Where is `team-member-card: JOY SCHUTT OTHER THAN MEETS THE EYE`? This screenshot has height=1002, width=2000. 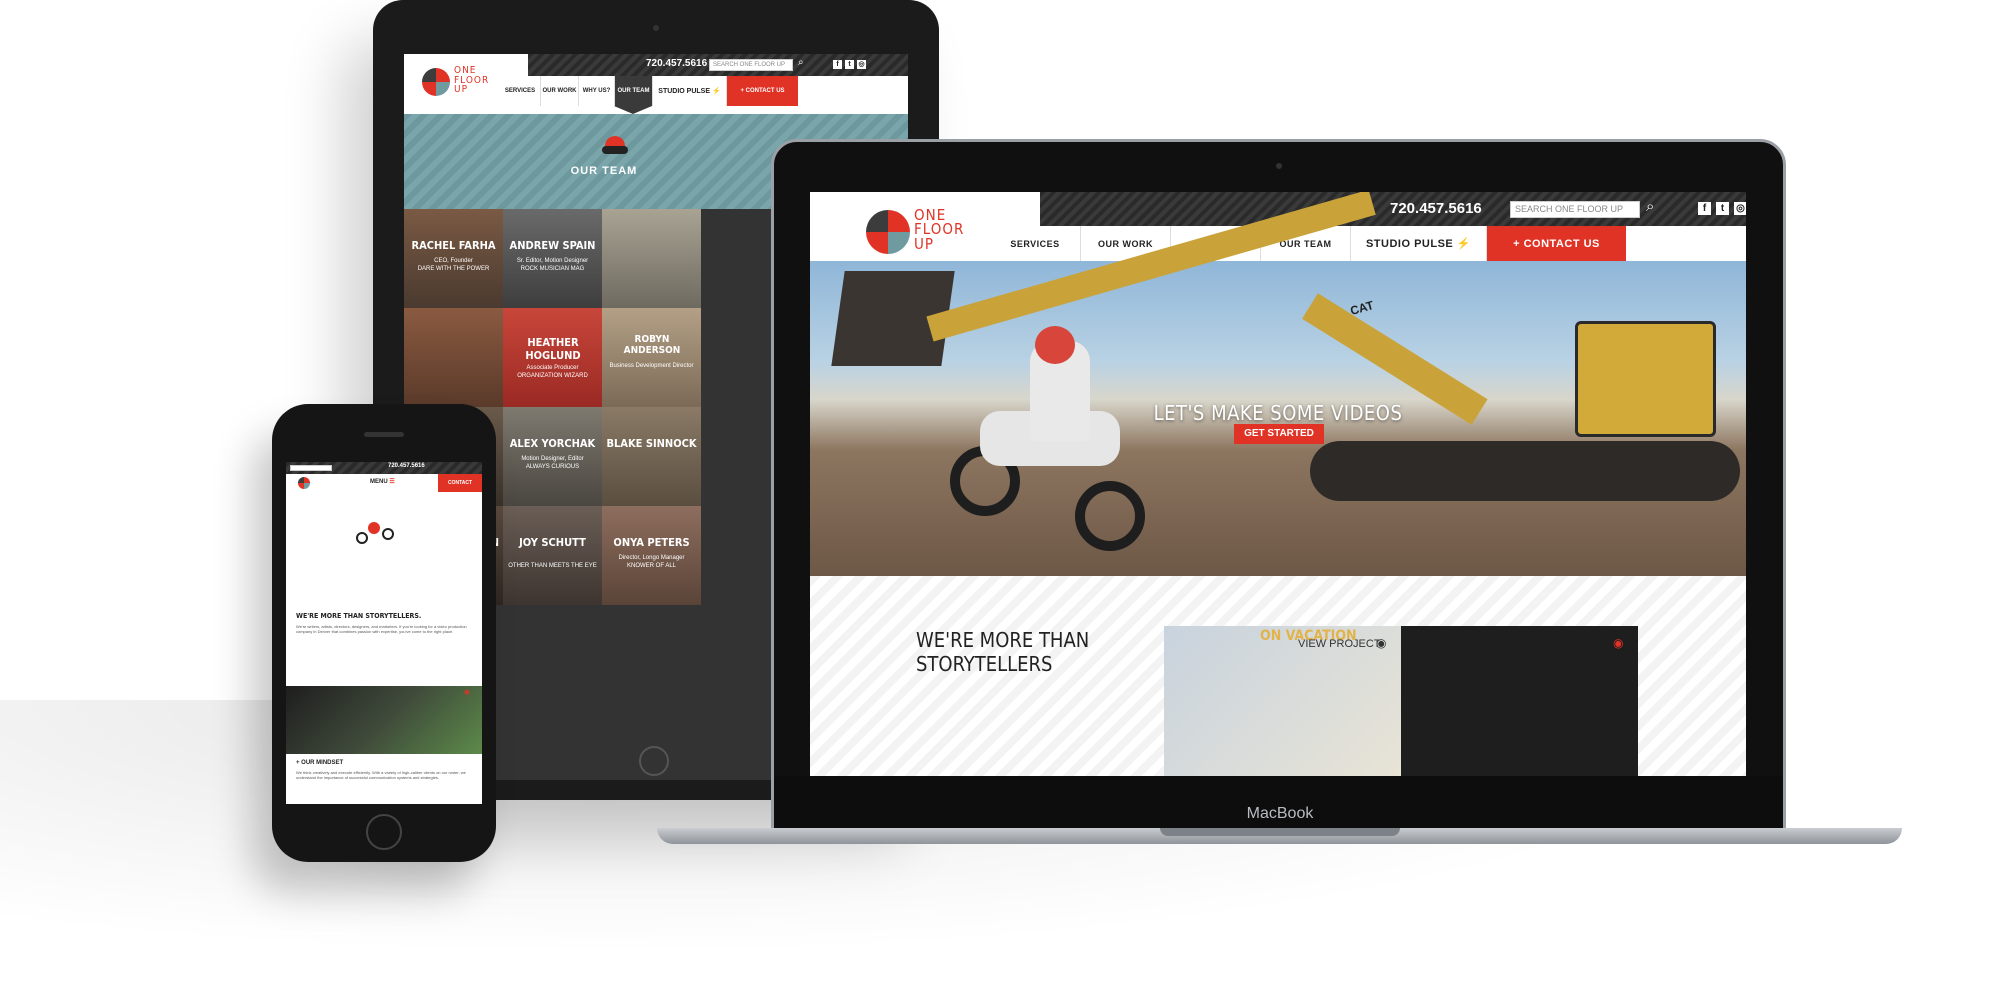 team-member-card: JOY SCHUTT OTHER THAN MEETS THE EYE is located at coordinates (552, 555).